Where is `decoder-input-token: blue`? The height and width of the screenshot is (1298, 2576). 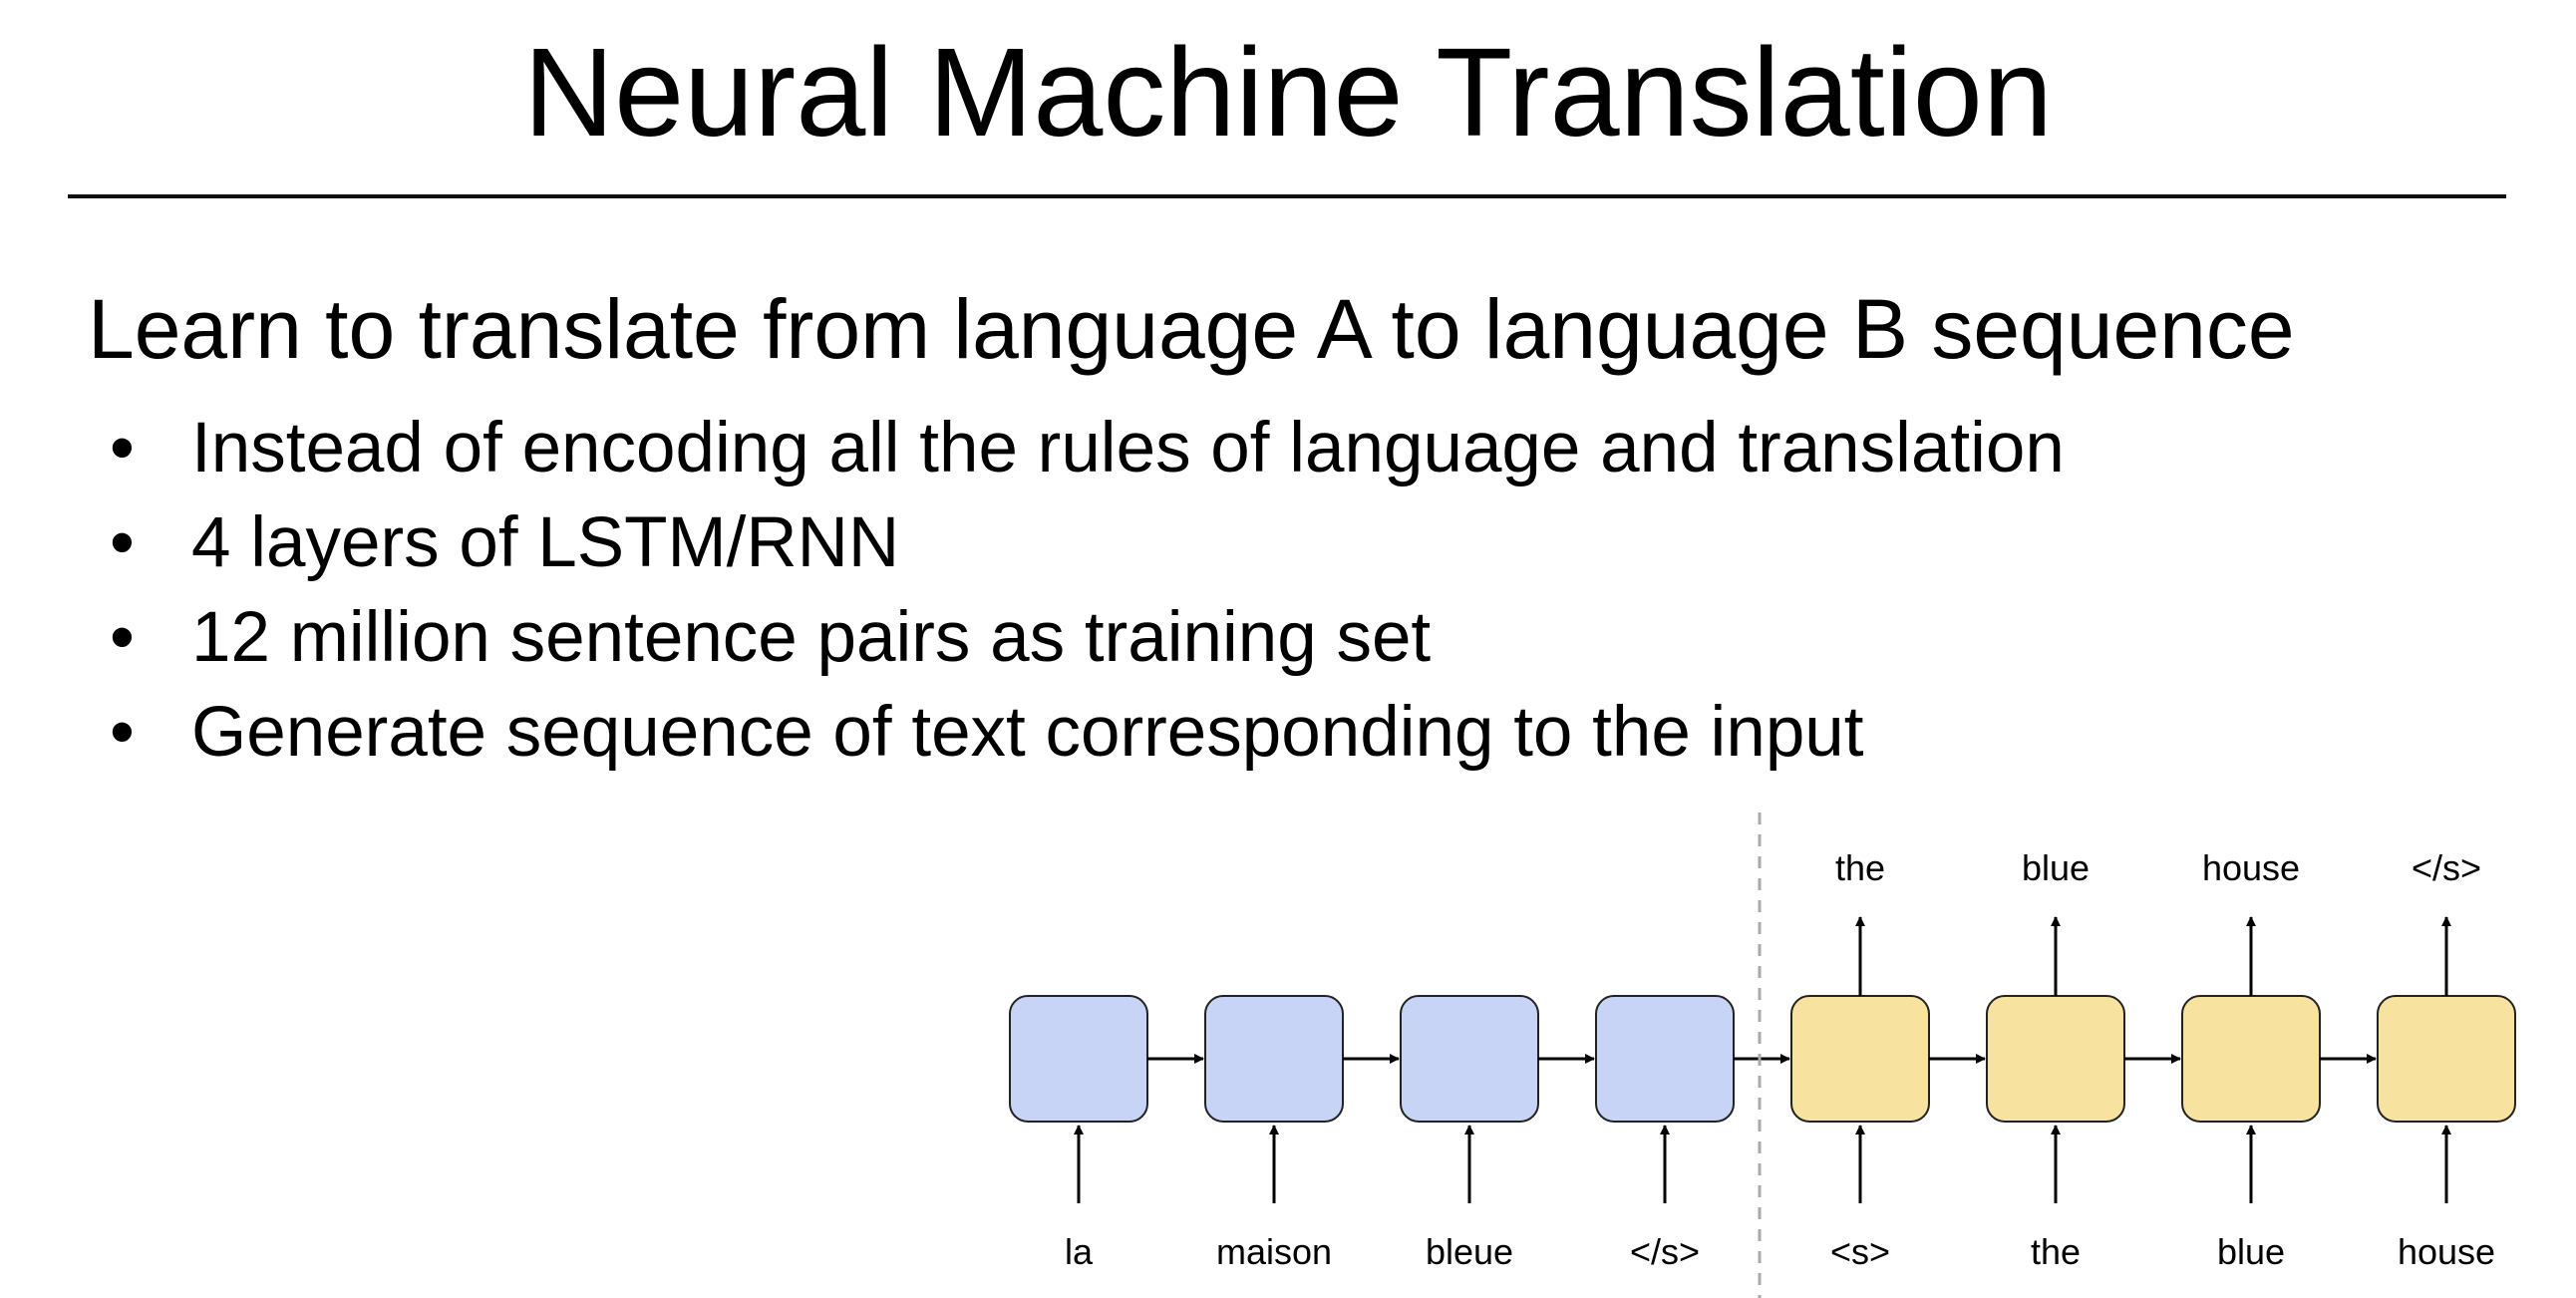 decoder-input-token: blue is located at coordinates (2251, 1252).